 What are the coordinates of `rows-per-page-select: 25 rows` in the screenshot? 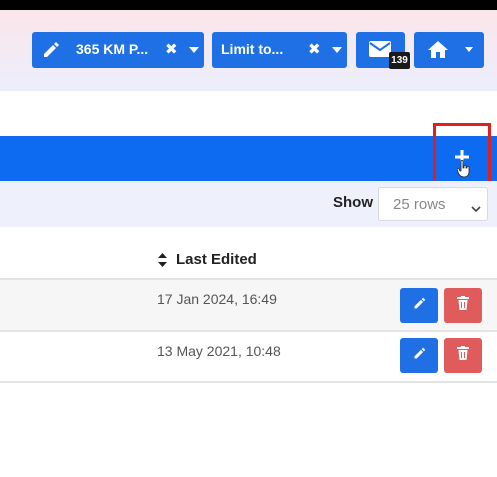 It's located at (433, 204).